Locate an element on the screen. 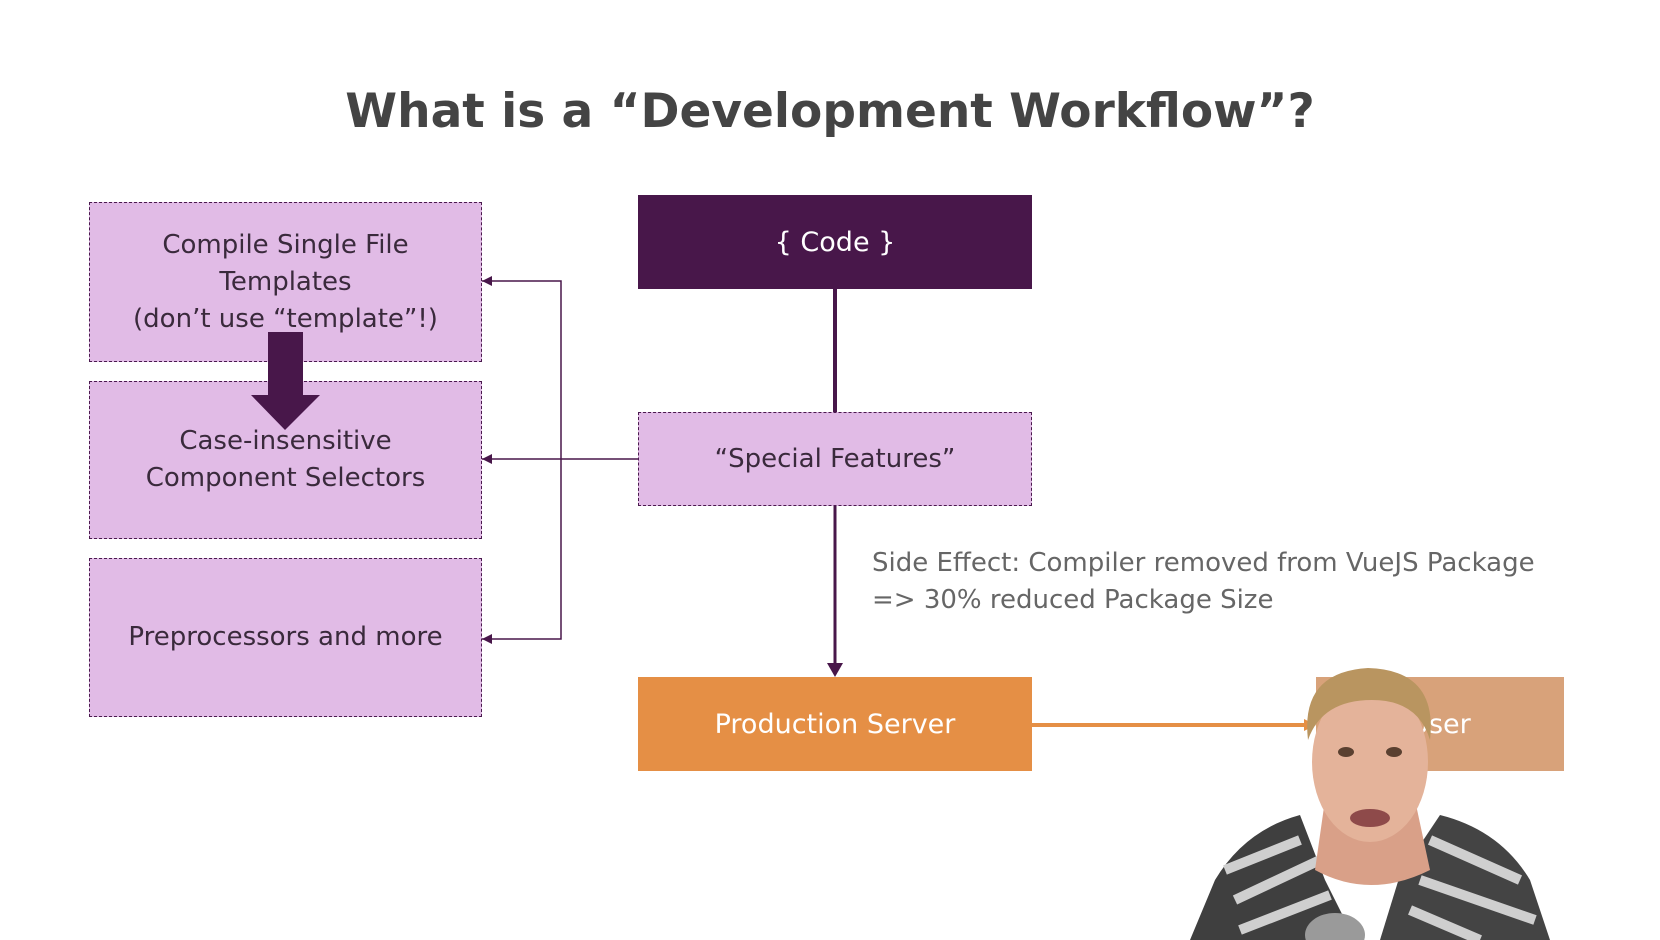 The height and width of the screenshot is (940, 1660). presenter-mouth is located at coordinates (1370, 818).